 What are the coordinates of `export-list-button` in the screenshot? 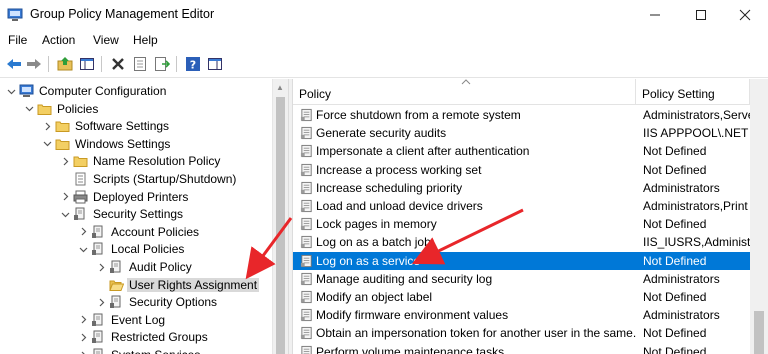 It's located at (162, 64).